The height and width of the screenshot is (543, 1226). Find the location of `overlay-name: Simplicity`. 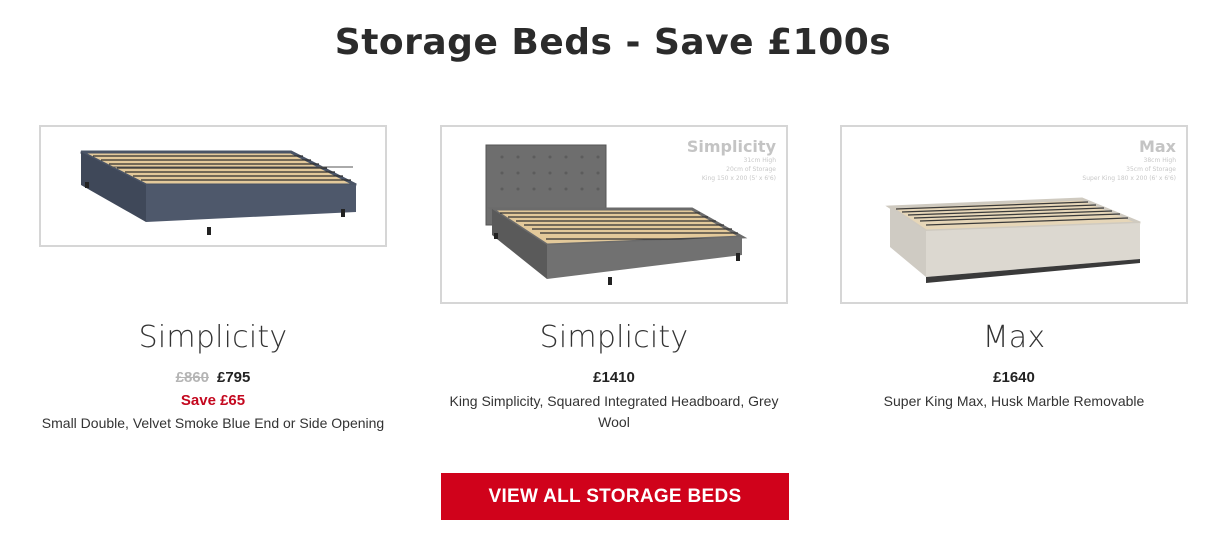

overlay-name: Simplicity is located at coordinates (731, 146).